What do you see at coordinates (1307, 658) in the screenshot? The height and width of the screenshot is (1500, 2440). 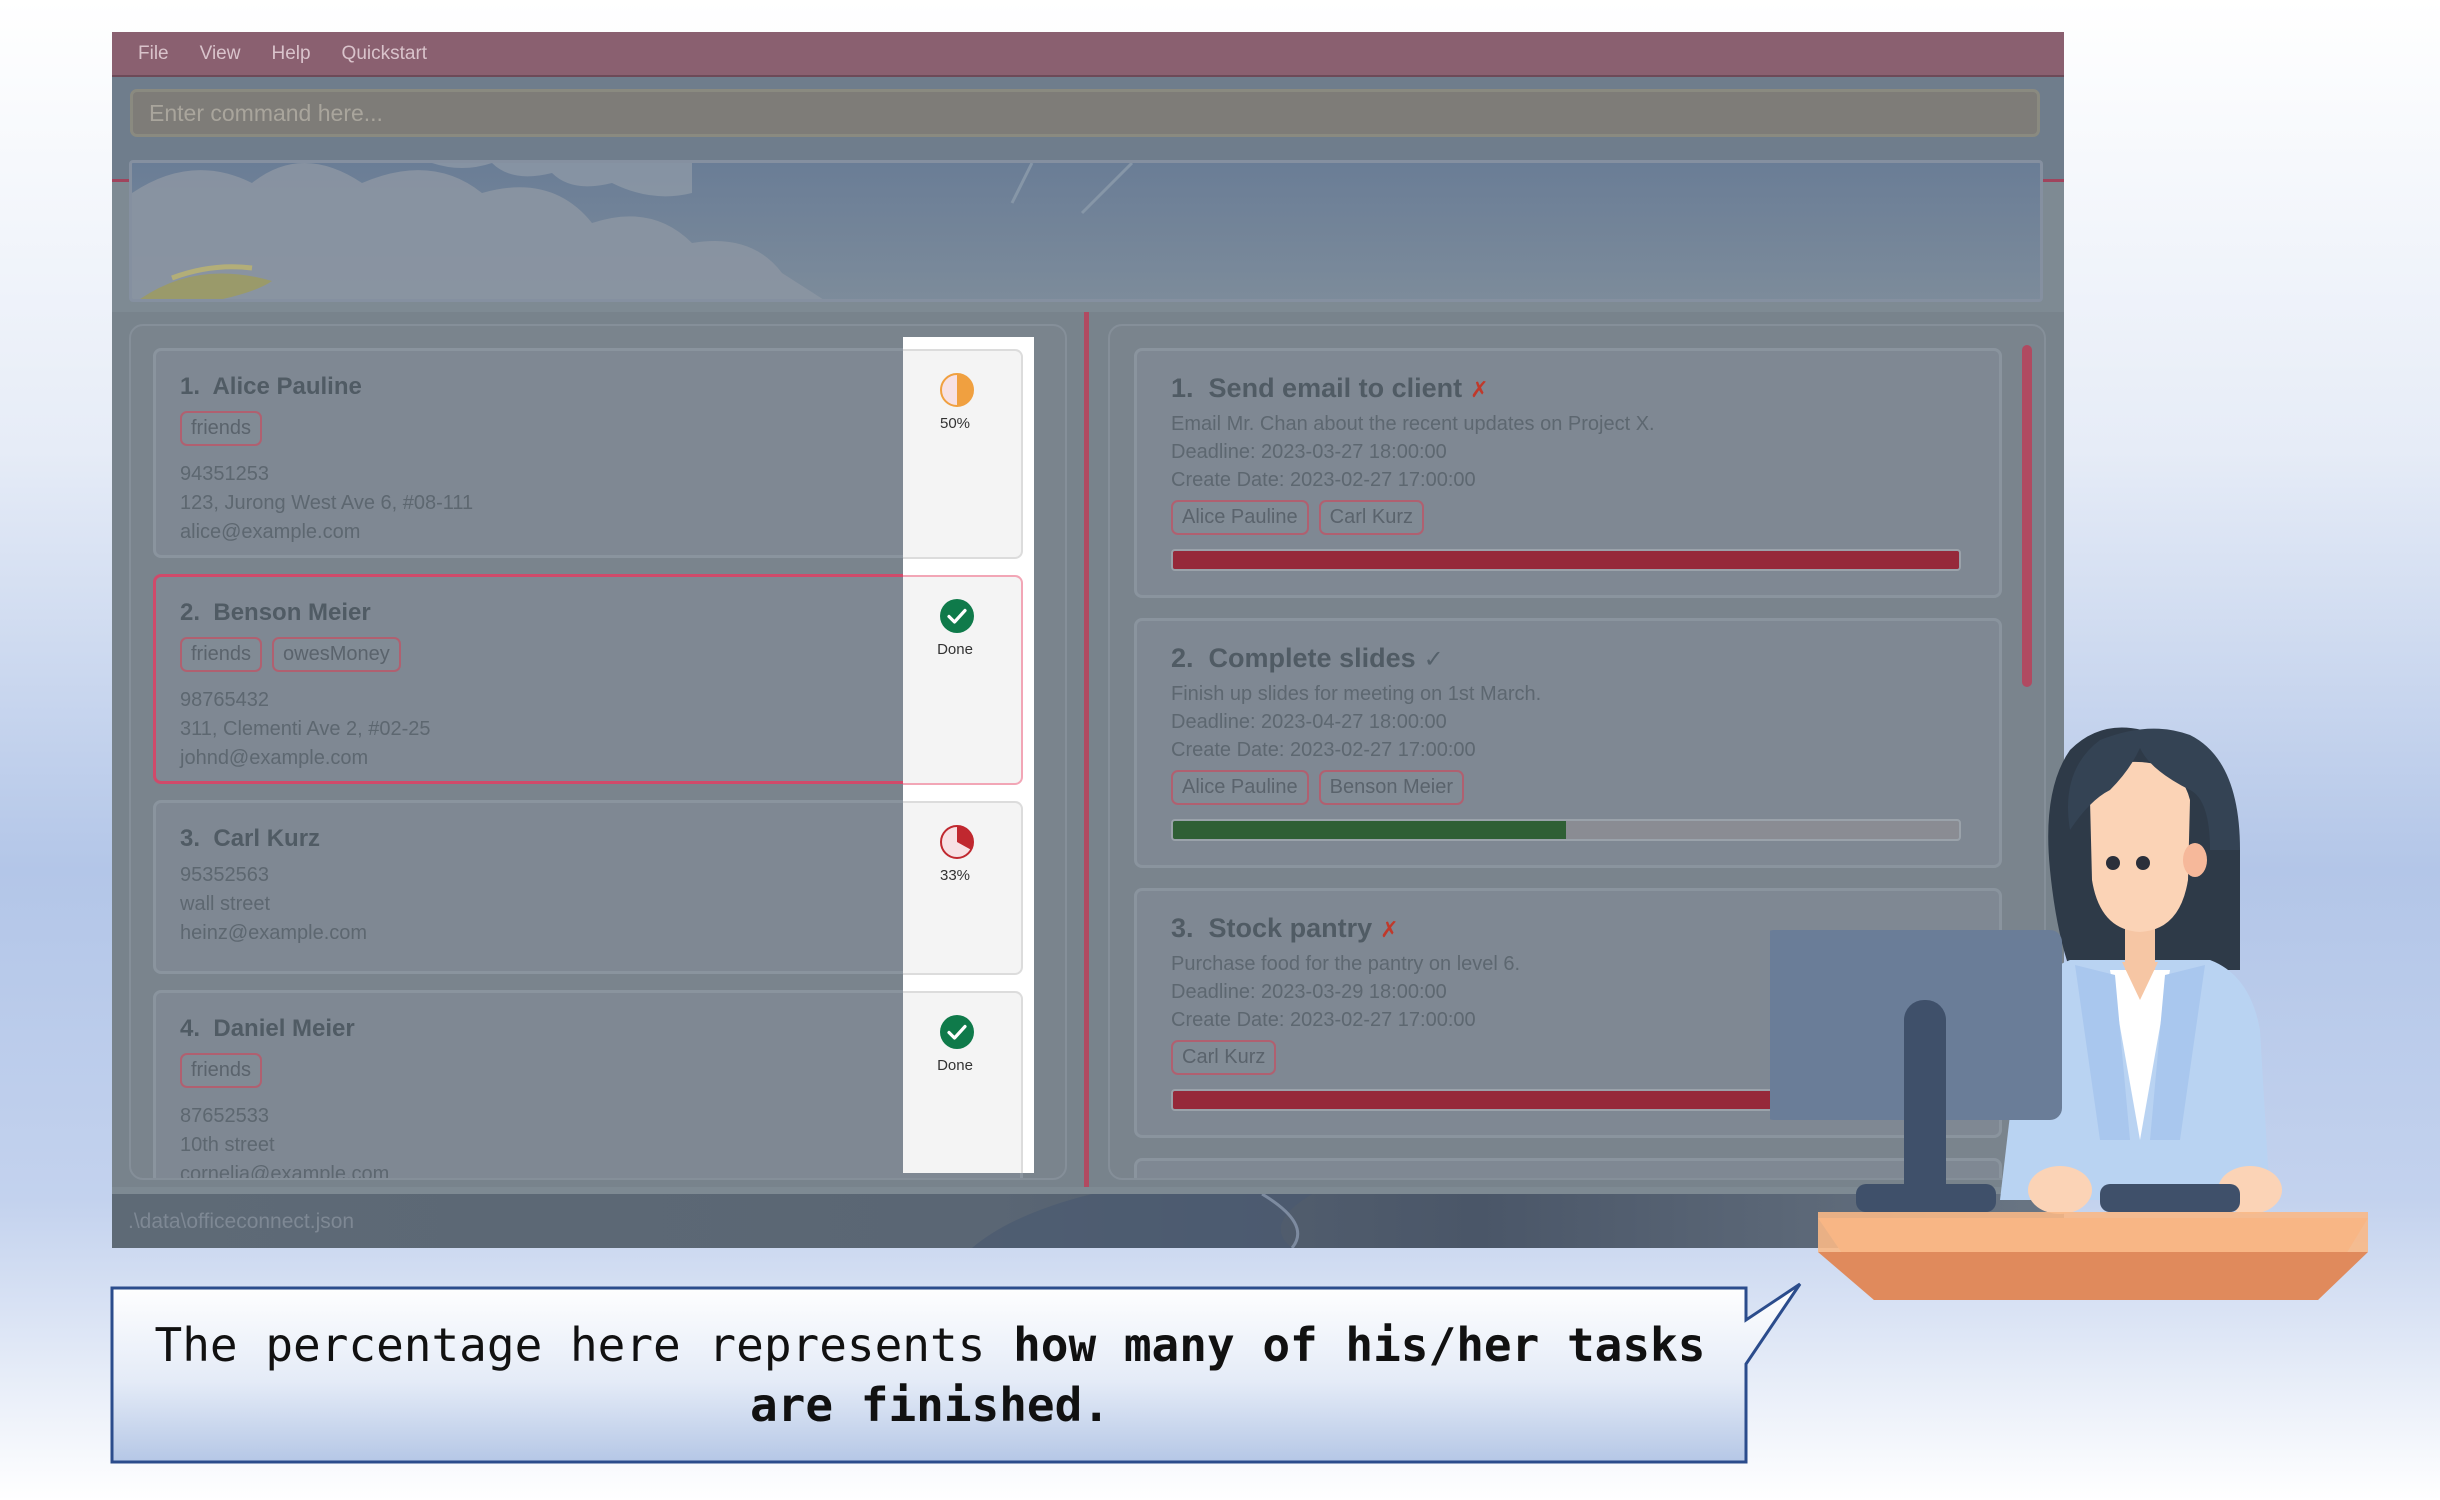 I see `task-title: 2. Complete slides ✓` at bounding box center [1307, 658].